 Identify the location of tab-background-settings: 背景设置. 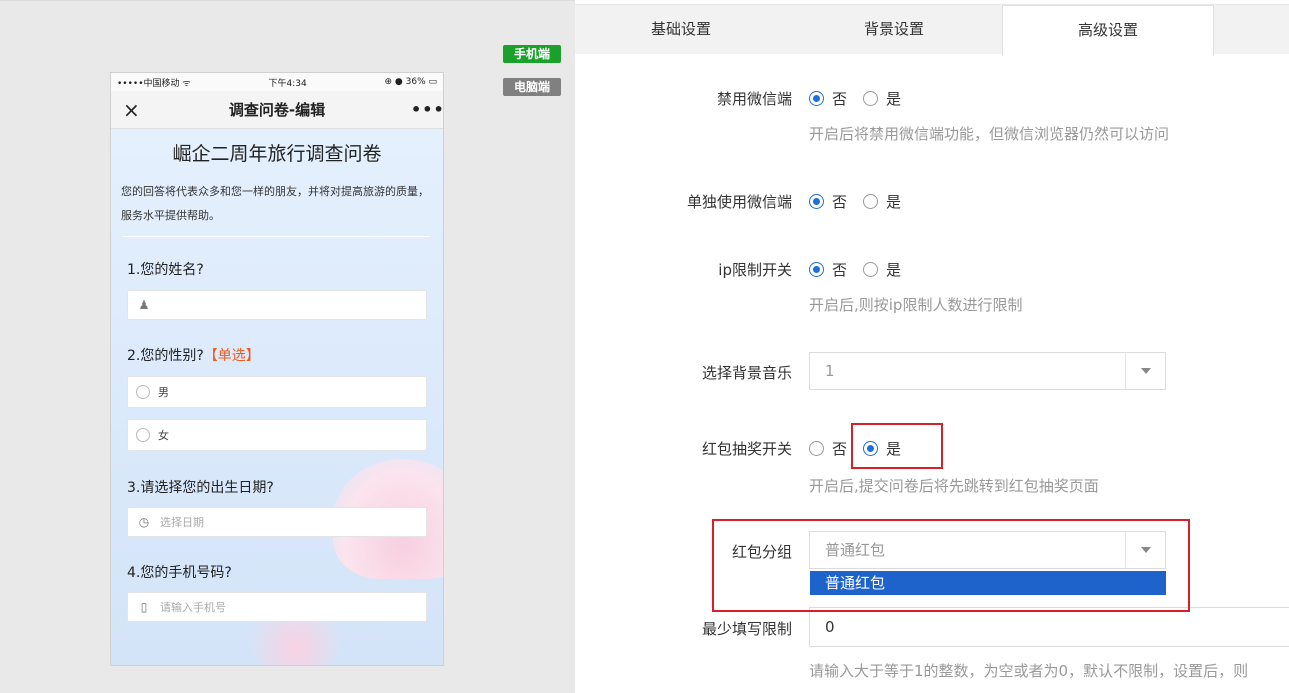
(894, 30).